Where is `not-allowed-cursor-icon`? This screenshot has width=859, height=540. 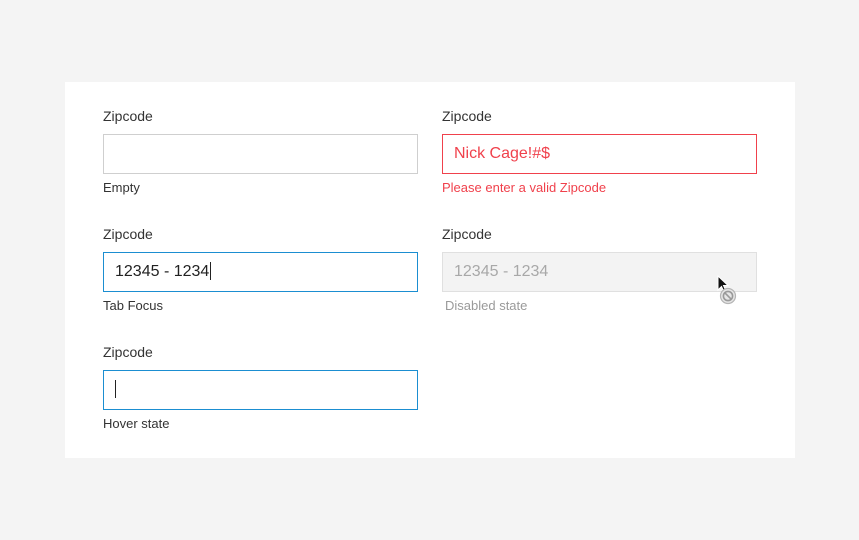
not-allowed-cursor-icon is located at coordinates (727, 290).